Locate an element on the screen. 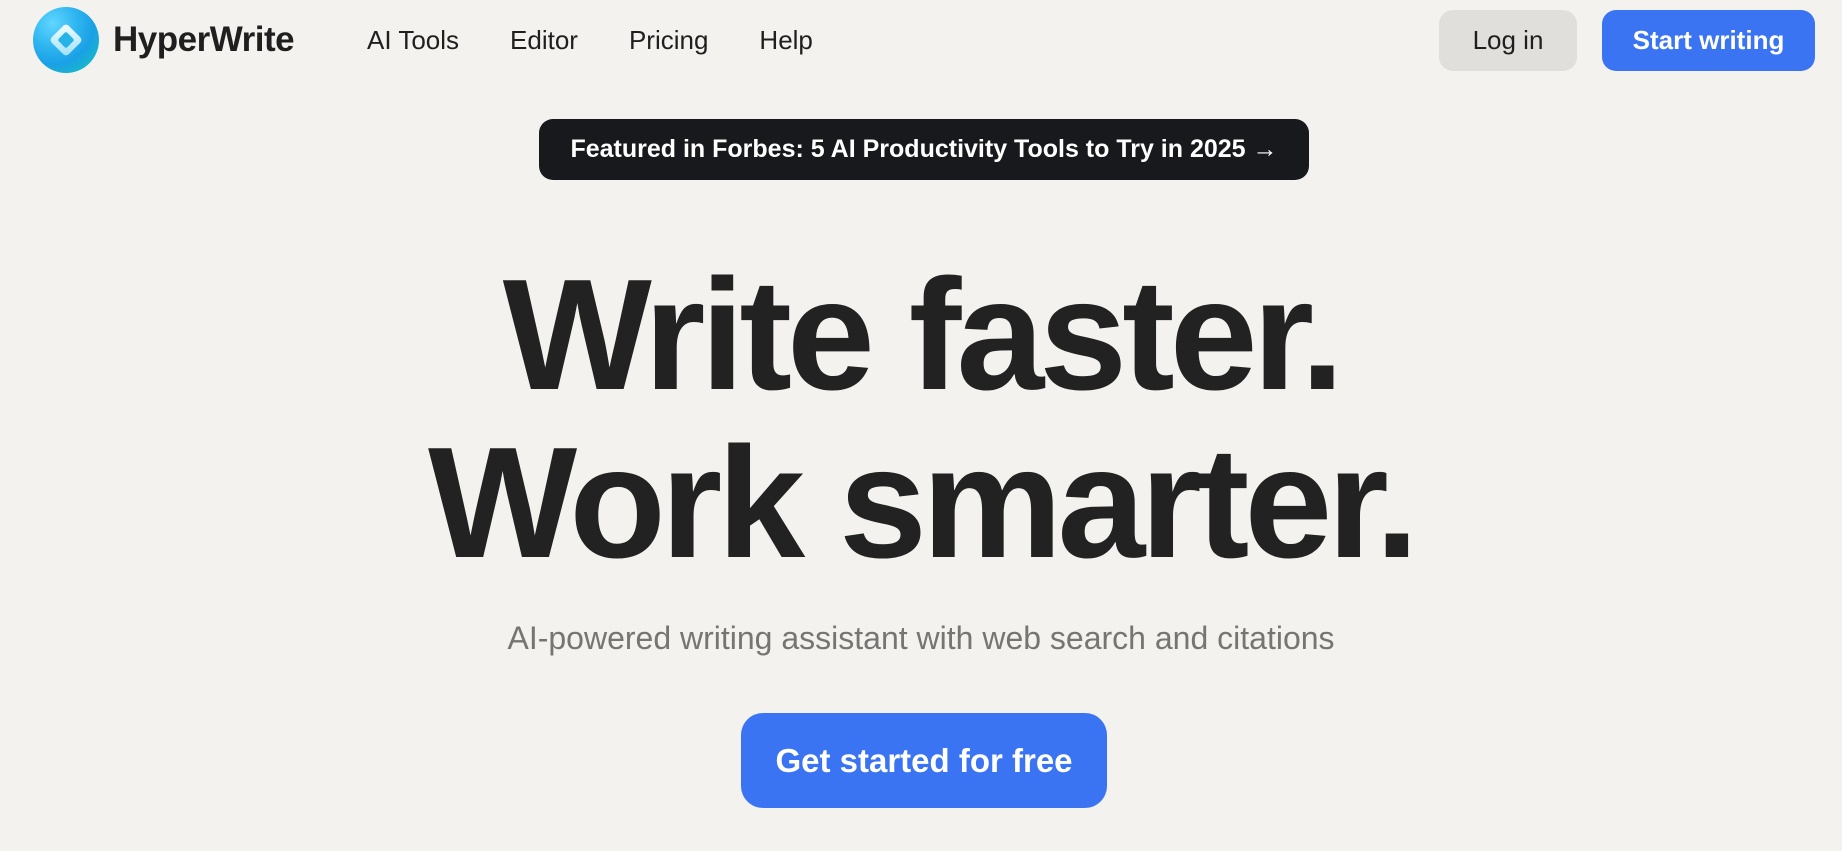  main-nav: AI Tools Editor Pricing Help is located at coordinates (590, 40).